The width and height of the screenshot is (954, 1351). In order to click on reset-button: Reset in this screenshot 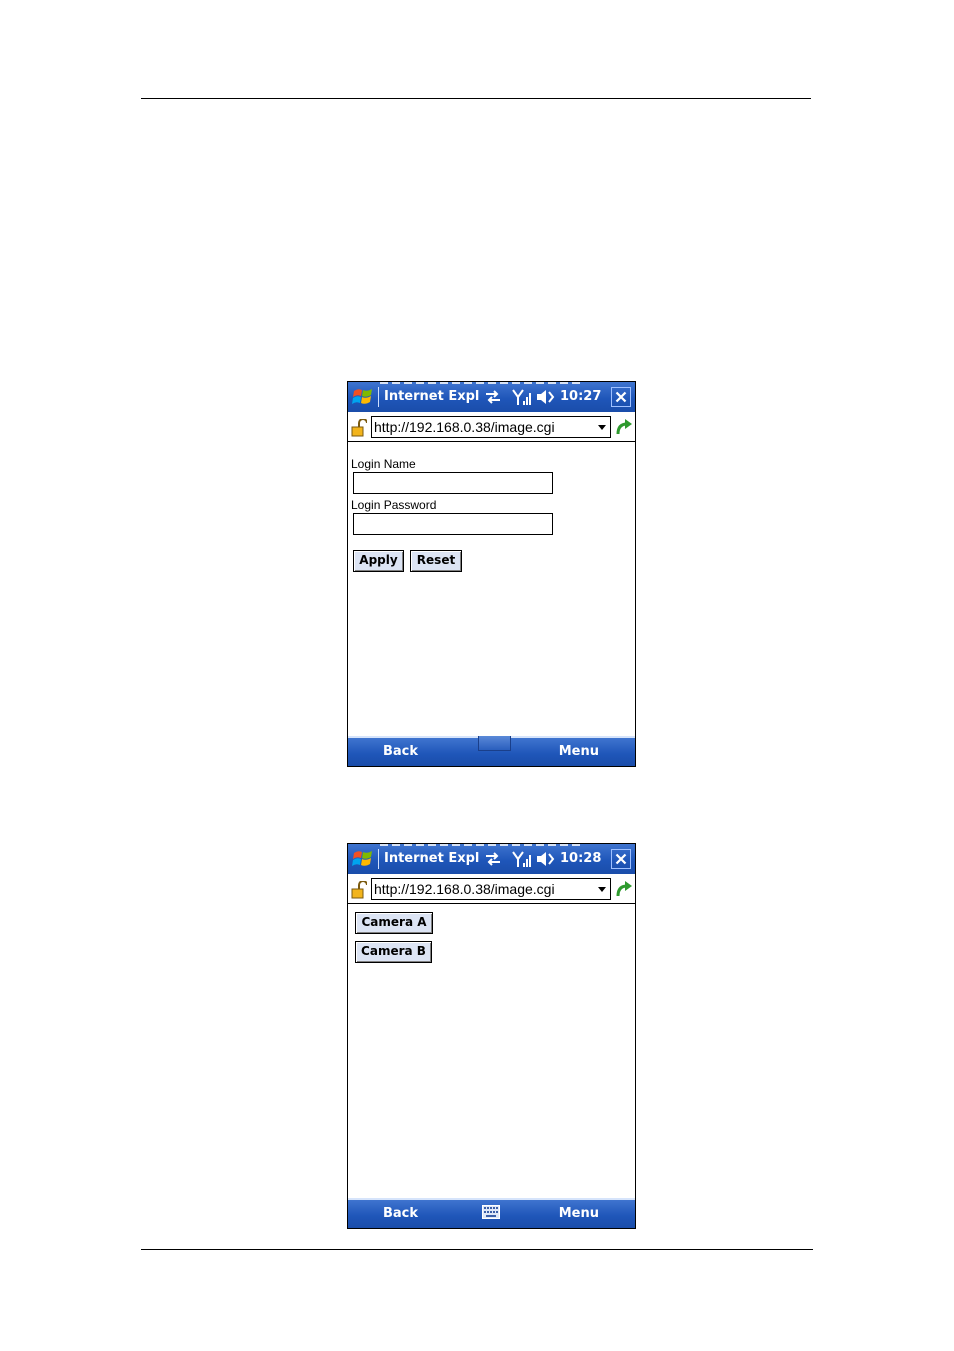, I will do `click(436, 561)`.